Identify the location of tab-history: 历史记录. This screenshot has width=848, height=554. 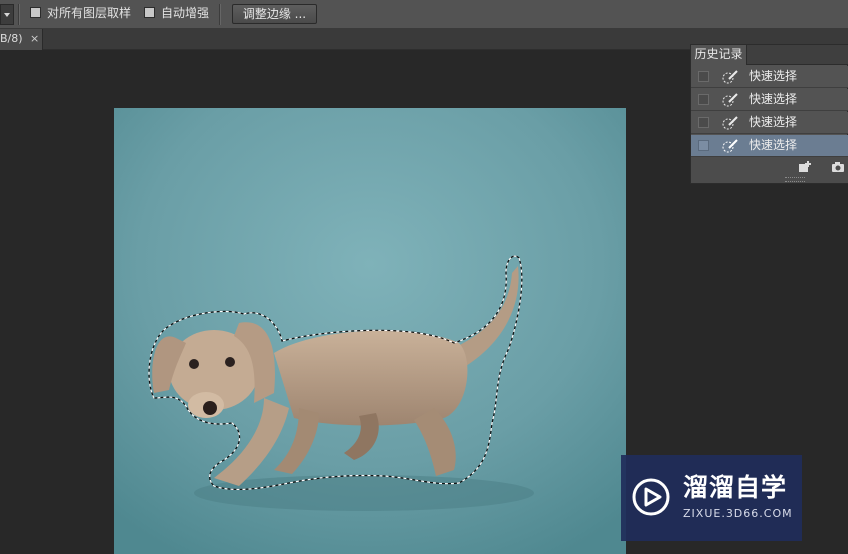
(719, 55).